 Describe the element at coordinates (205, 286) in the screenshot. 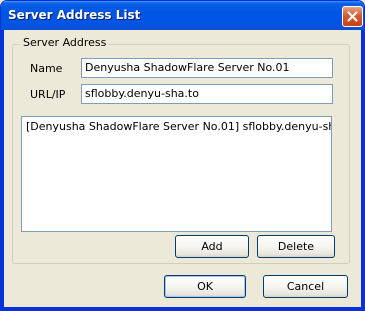

I see `ok-button: OK` at that location.